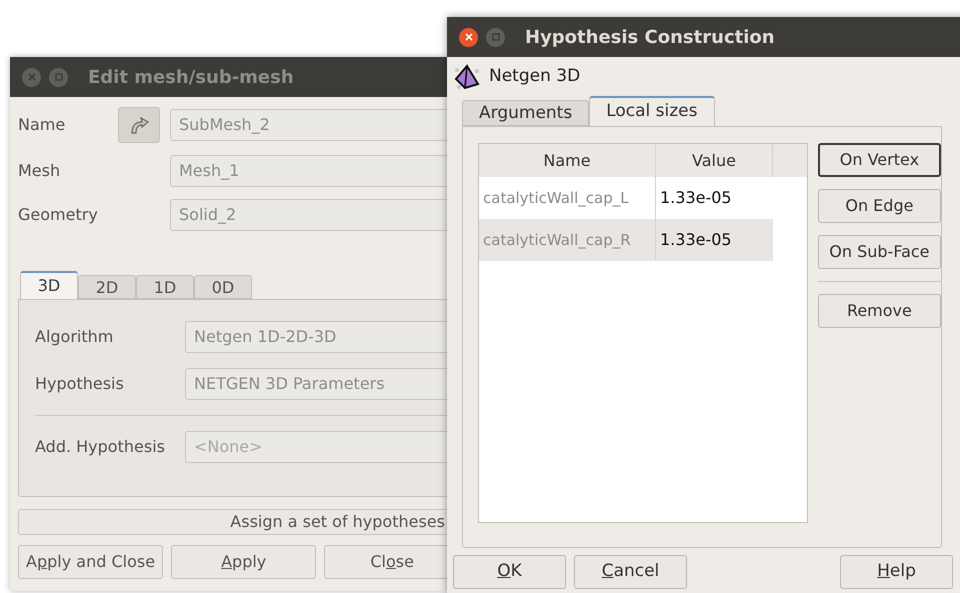  I want to click on field-label: Add. Hypothesis, so click(100, 447).